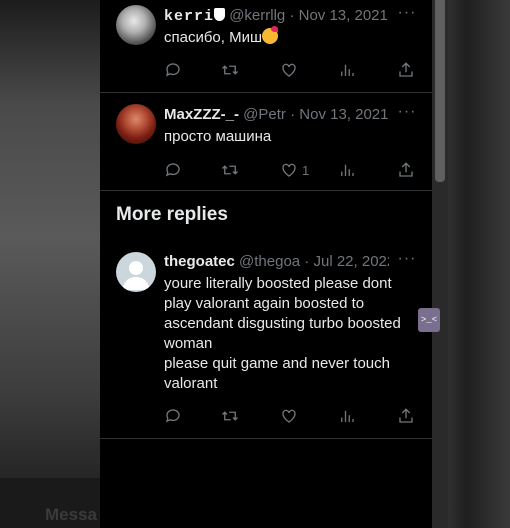 This screenshot has width=510, height=528. I want to click on smiling-face-hearts-icon, so click(270, 35).